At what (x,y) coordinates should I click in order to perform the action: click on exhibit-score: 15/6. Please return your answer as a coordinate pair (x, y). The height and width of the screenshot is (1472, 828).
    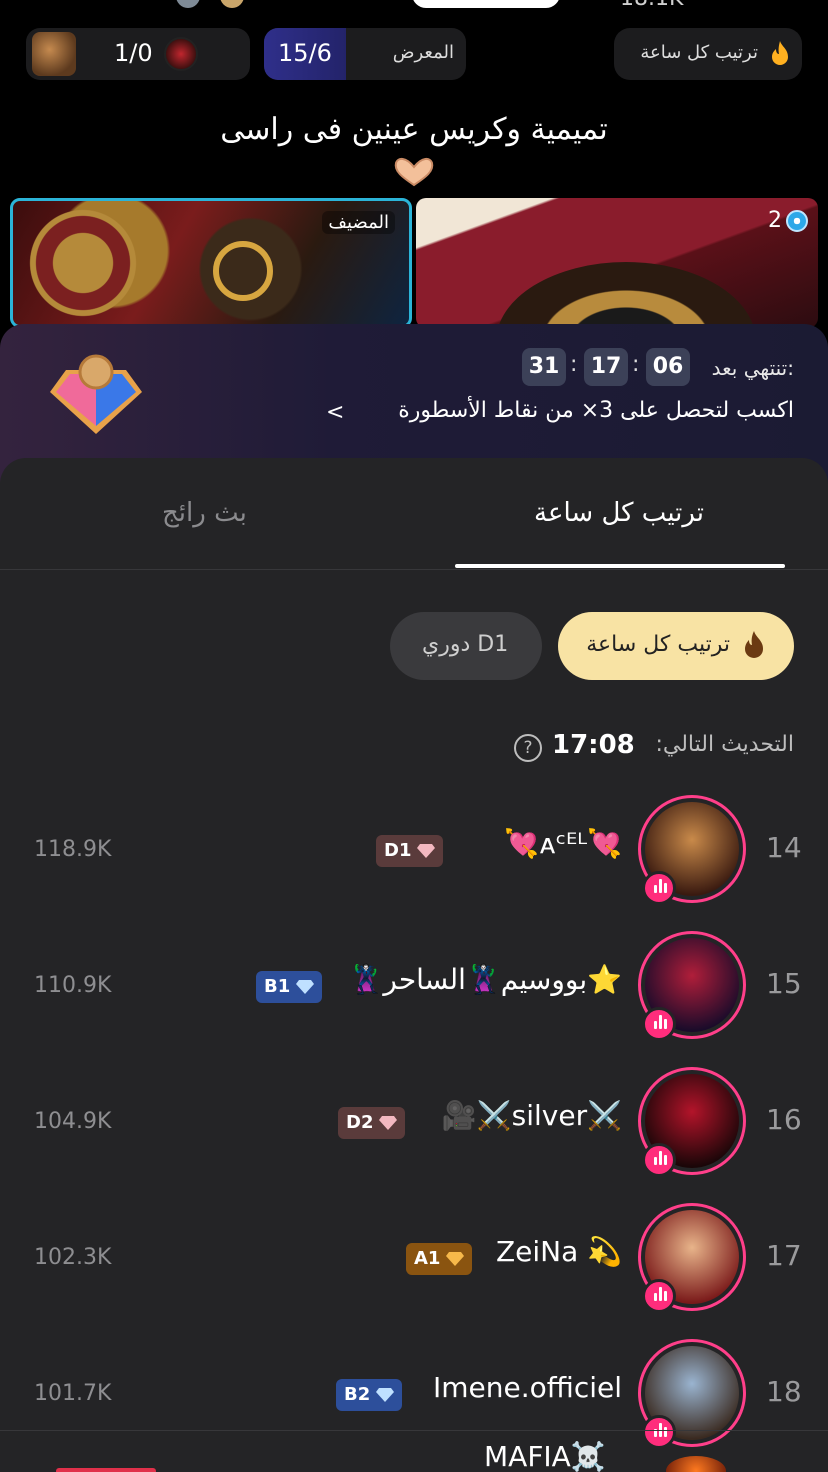
    Looking at the image, I should click on (305, 53).